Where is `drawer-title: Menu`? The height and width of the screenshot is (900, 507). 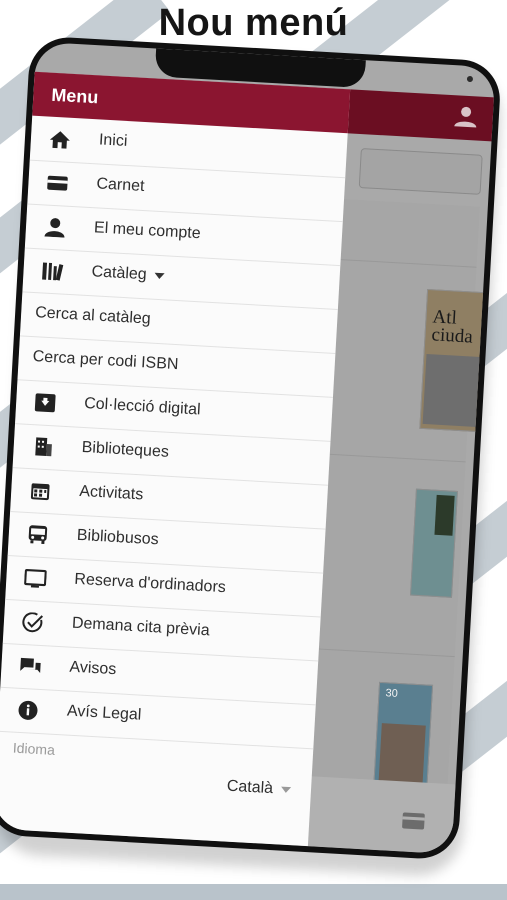 drawer-title: Menu is located at coordinates (74, 96).